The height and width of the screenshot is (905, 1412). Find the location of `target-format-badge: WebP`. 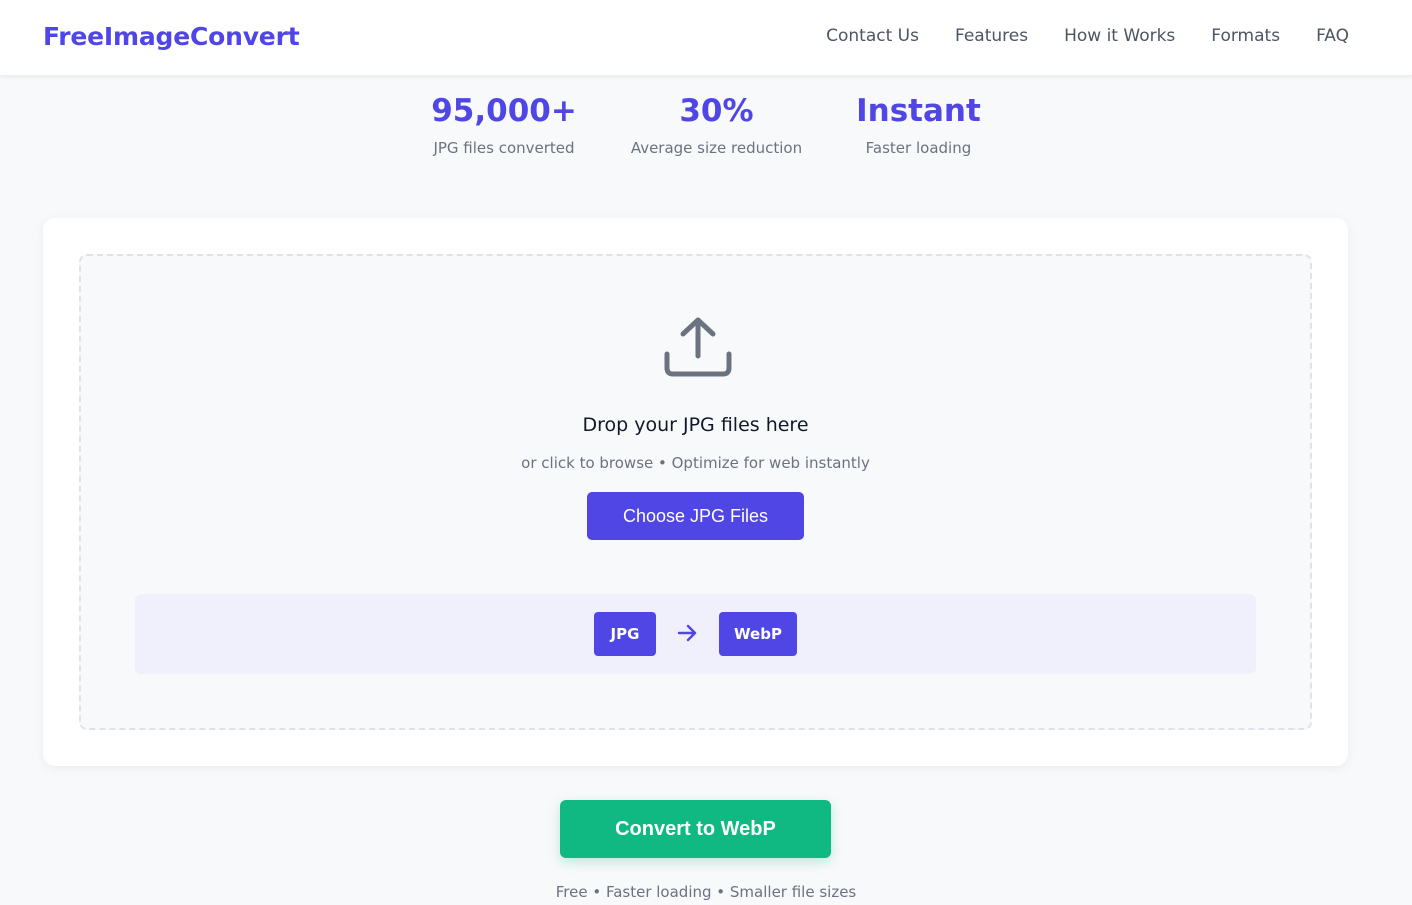

target-format-badge: WebP is located at coordinates (758, 634).